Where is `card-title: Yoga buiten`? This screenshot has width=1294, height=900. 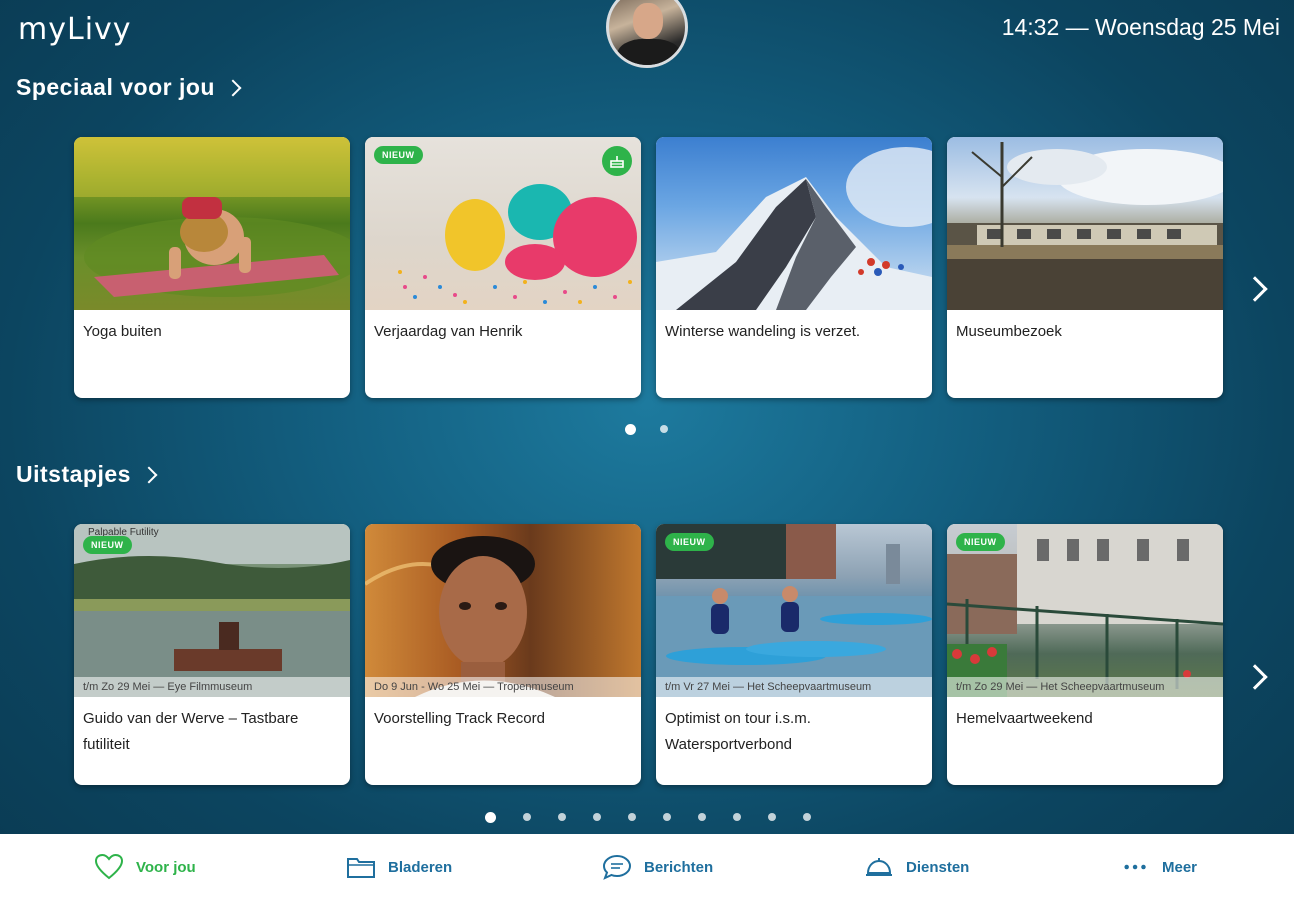
card-title: Yoga buiten is located at coordinates (122, 331).